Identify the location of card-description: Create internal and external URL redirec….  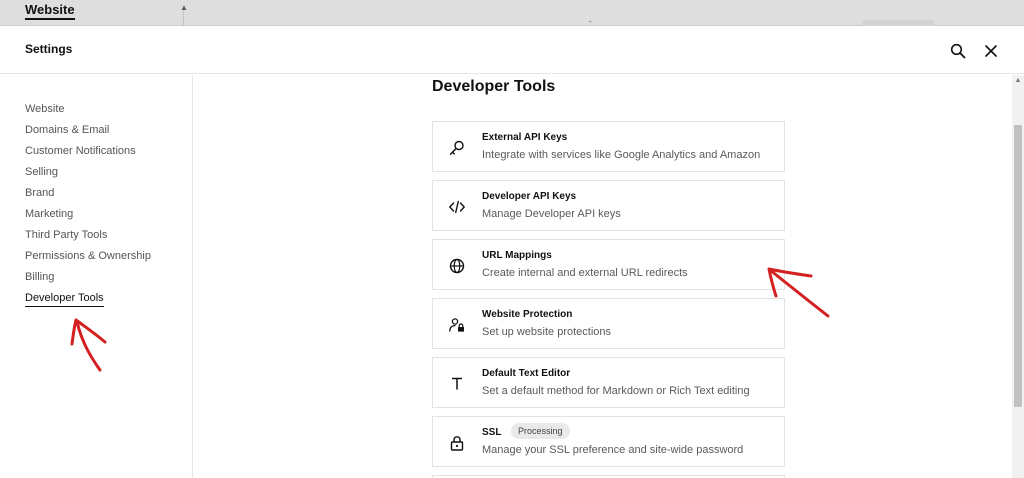
(585, 273).